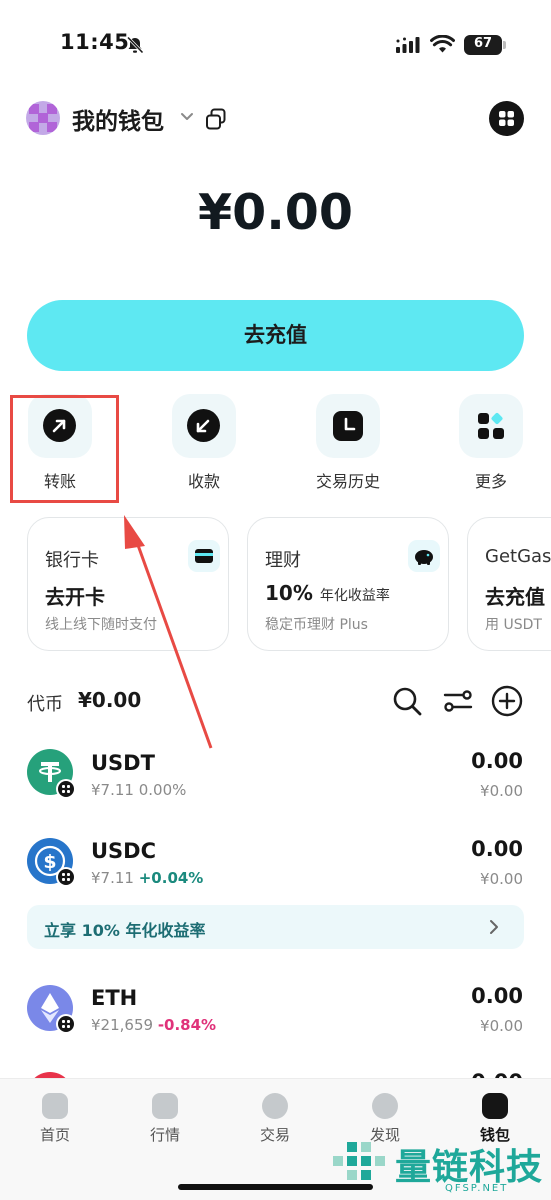  I want to click on tab-market: 行情, so click(165, 1119).